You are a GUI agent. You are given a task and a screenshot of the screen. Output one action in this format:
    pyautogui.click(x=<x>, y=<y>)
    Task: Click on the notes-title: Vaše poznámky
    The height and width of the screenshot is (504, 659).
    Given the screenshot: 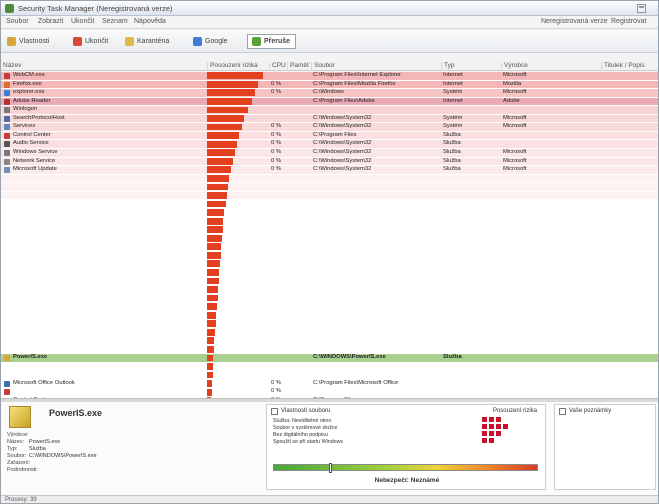 What is the action you would take?
    pyautogui.click(x=590, y=411)
    